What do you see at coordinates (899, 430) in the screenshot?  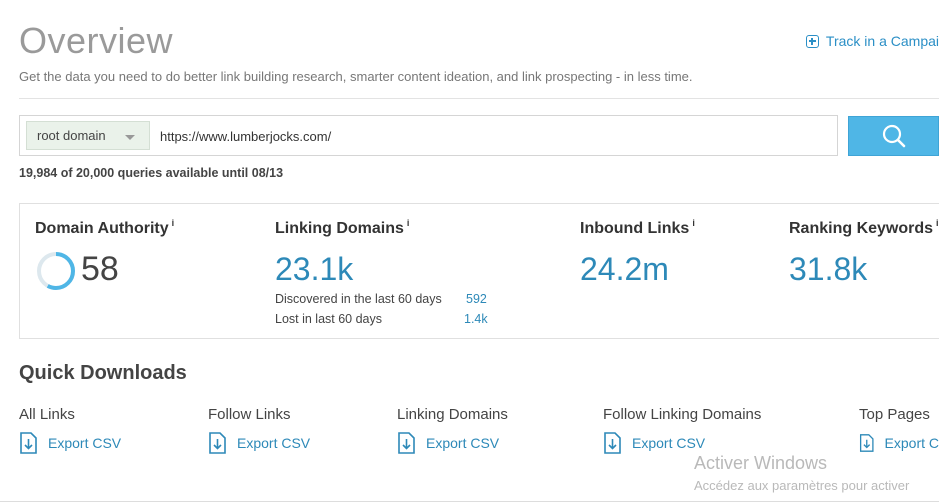 I see `download-item: Top Pages Export C` at bounding box center [899, 430].